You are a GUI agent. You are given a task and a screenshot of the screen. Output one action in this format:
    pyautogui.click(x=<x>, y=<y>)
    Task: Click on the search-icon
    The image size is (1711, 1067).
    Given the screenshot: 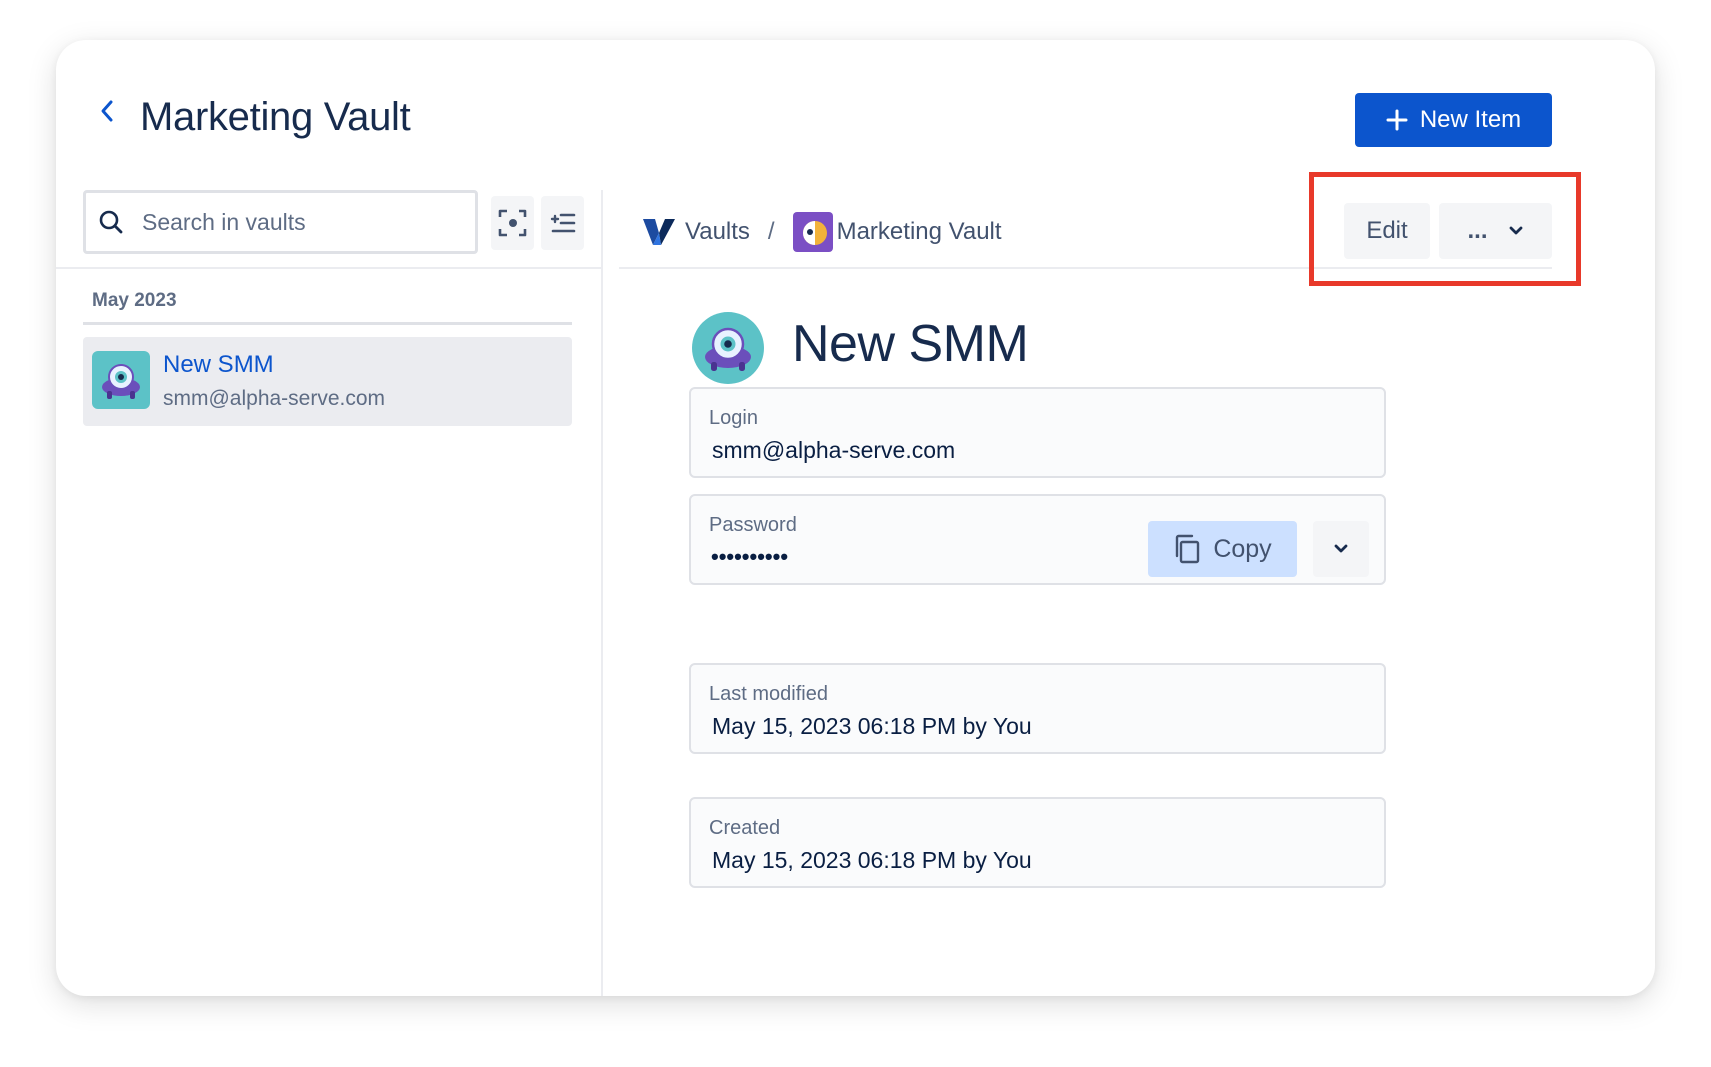 What is the action you would take?
    pyautogui.click(x=111, y=222)
    